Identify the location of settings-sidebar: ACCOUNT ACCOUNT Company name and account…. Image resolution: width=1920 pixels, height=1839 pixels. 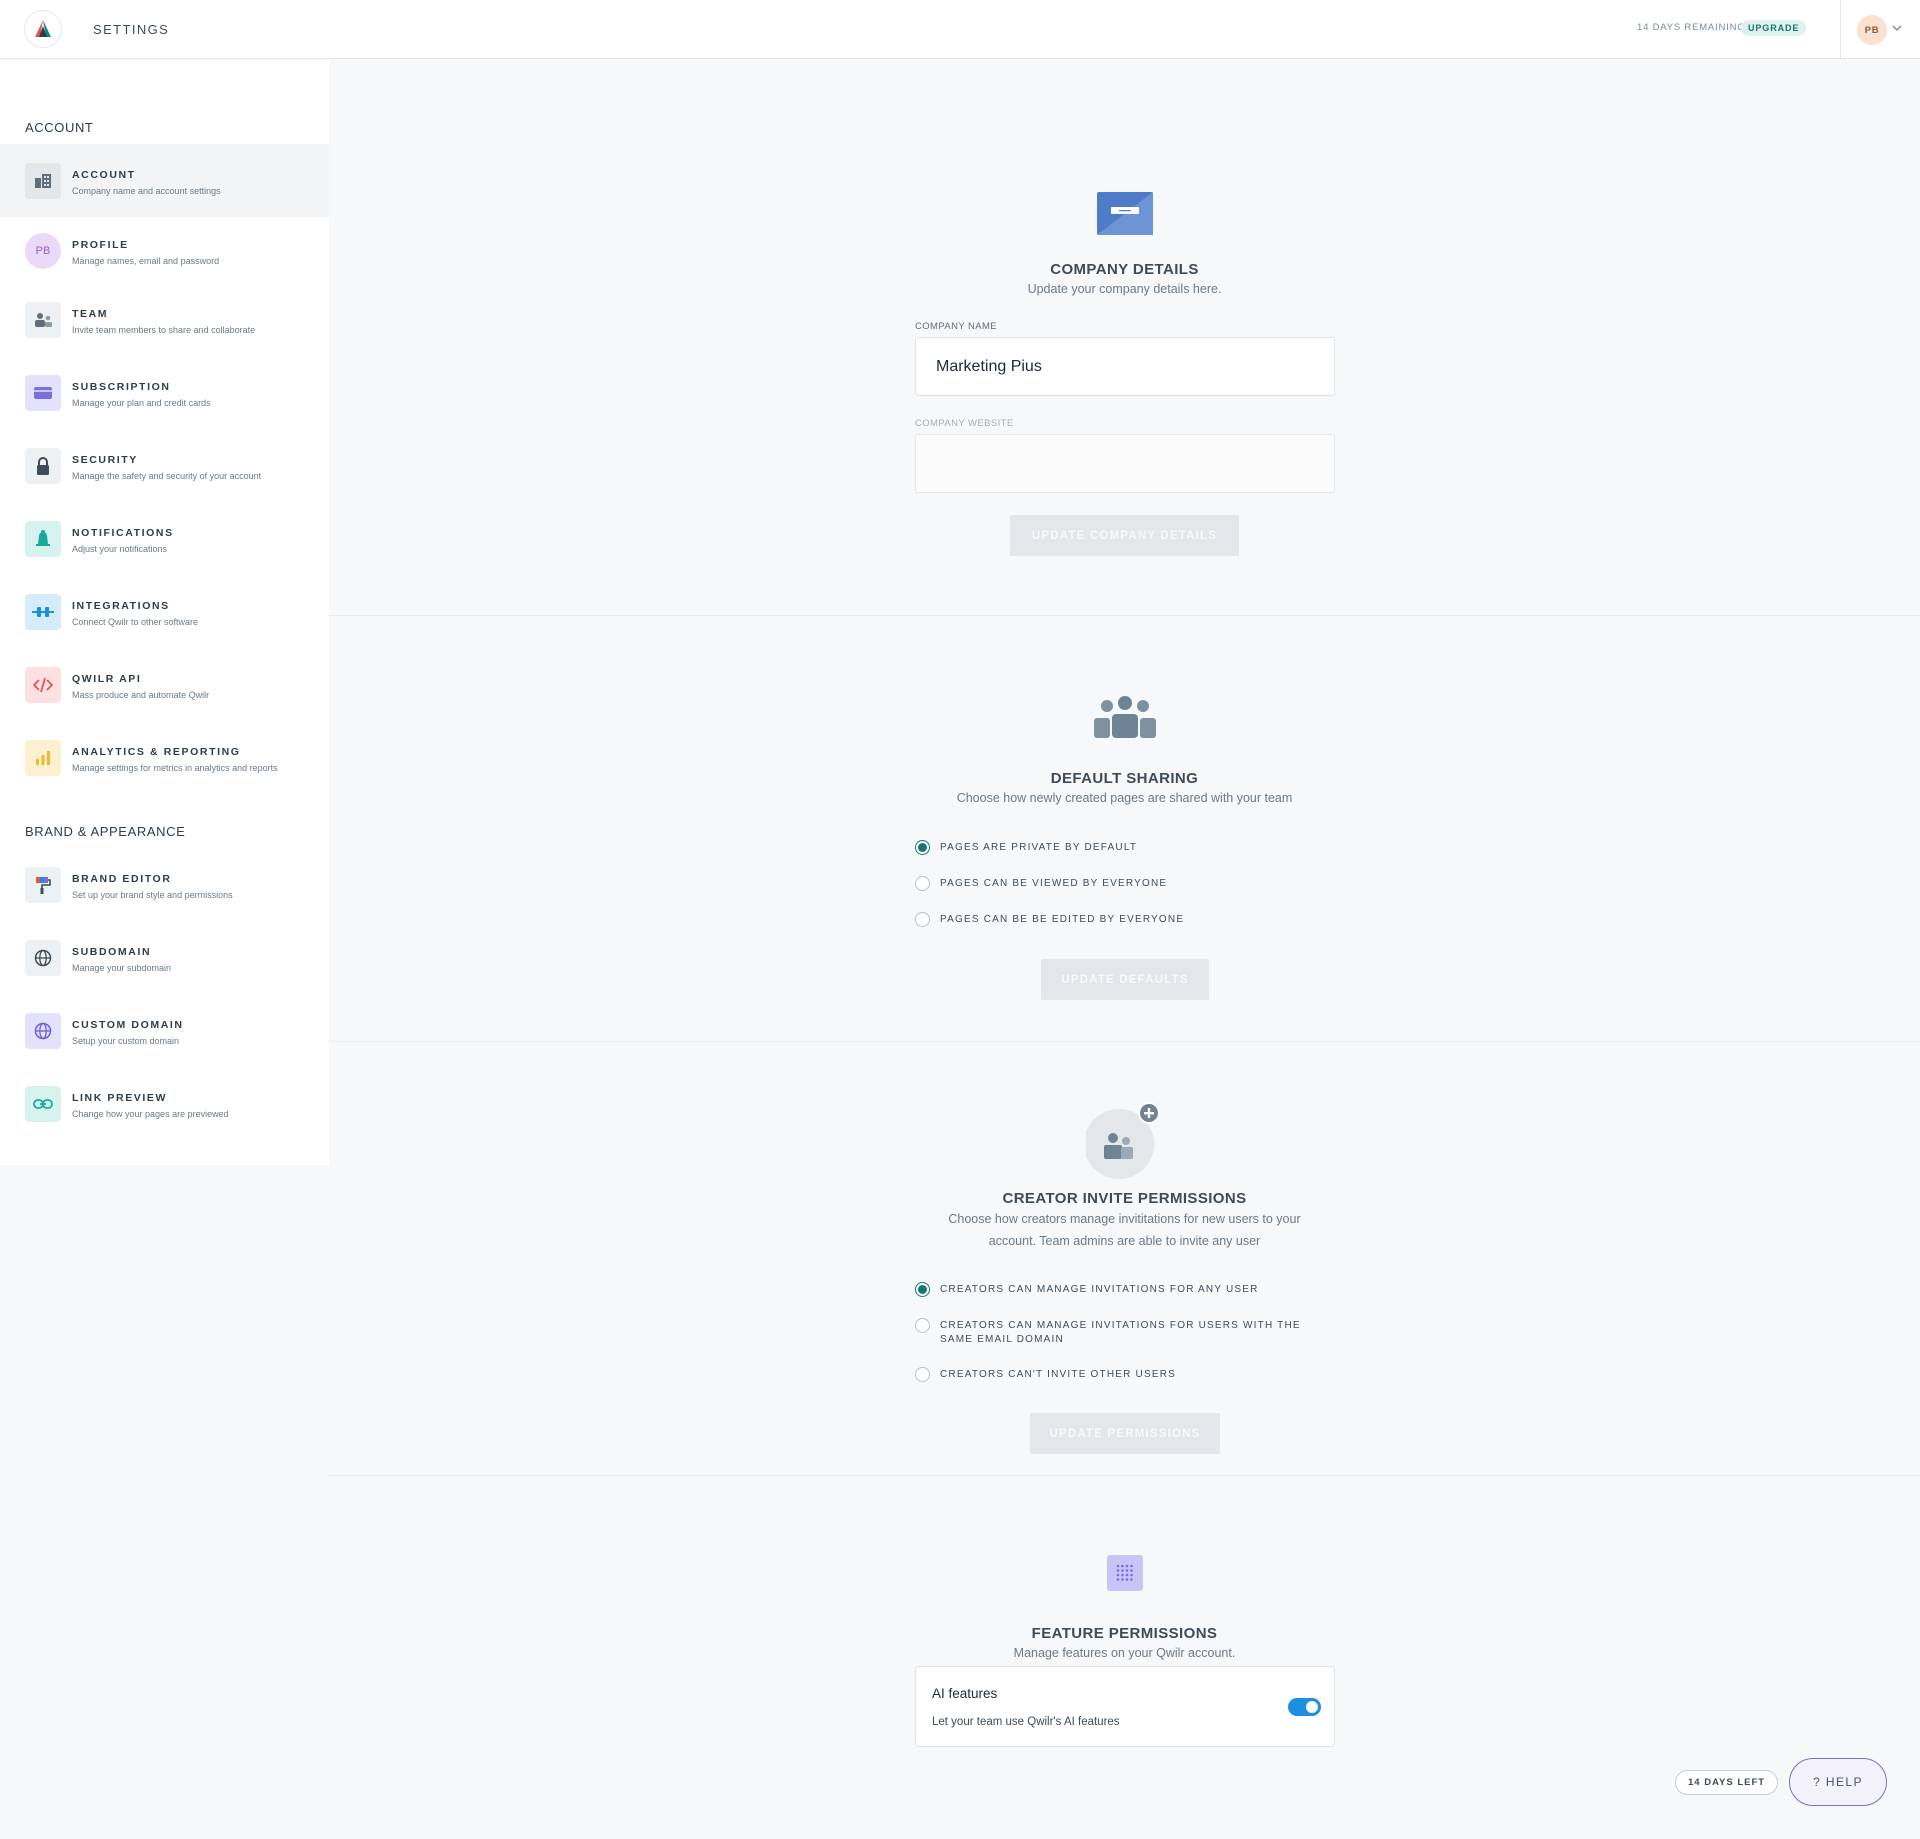
(164, 612).